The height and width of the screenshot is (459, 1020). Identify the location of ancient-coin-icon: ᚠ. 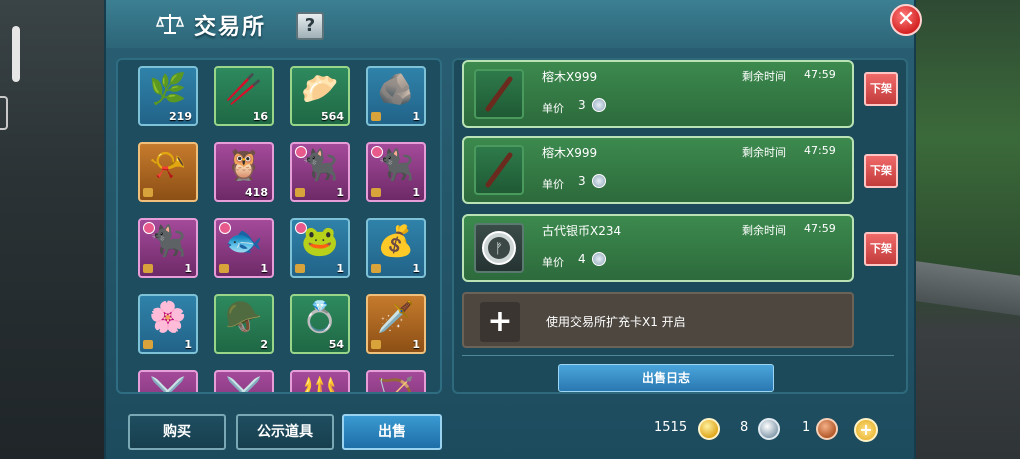
(499, 248).